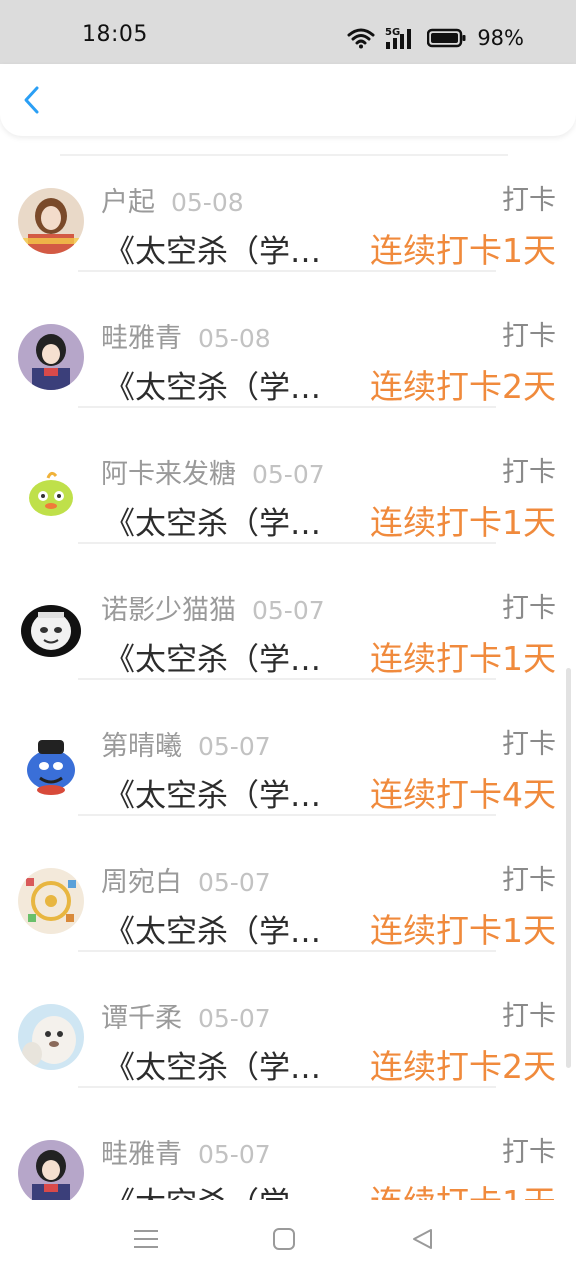 This screenshot has height=1280, width=576. I want to click on chevron-left-icon, so click(32, 102).